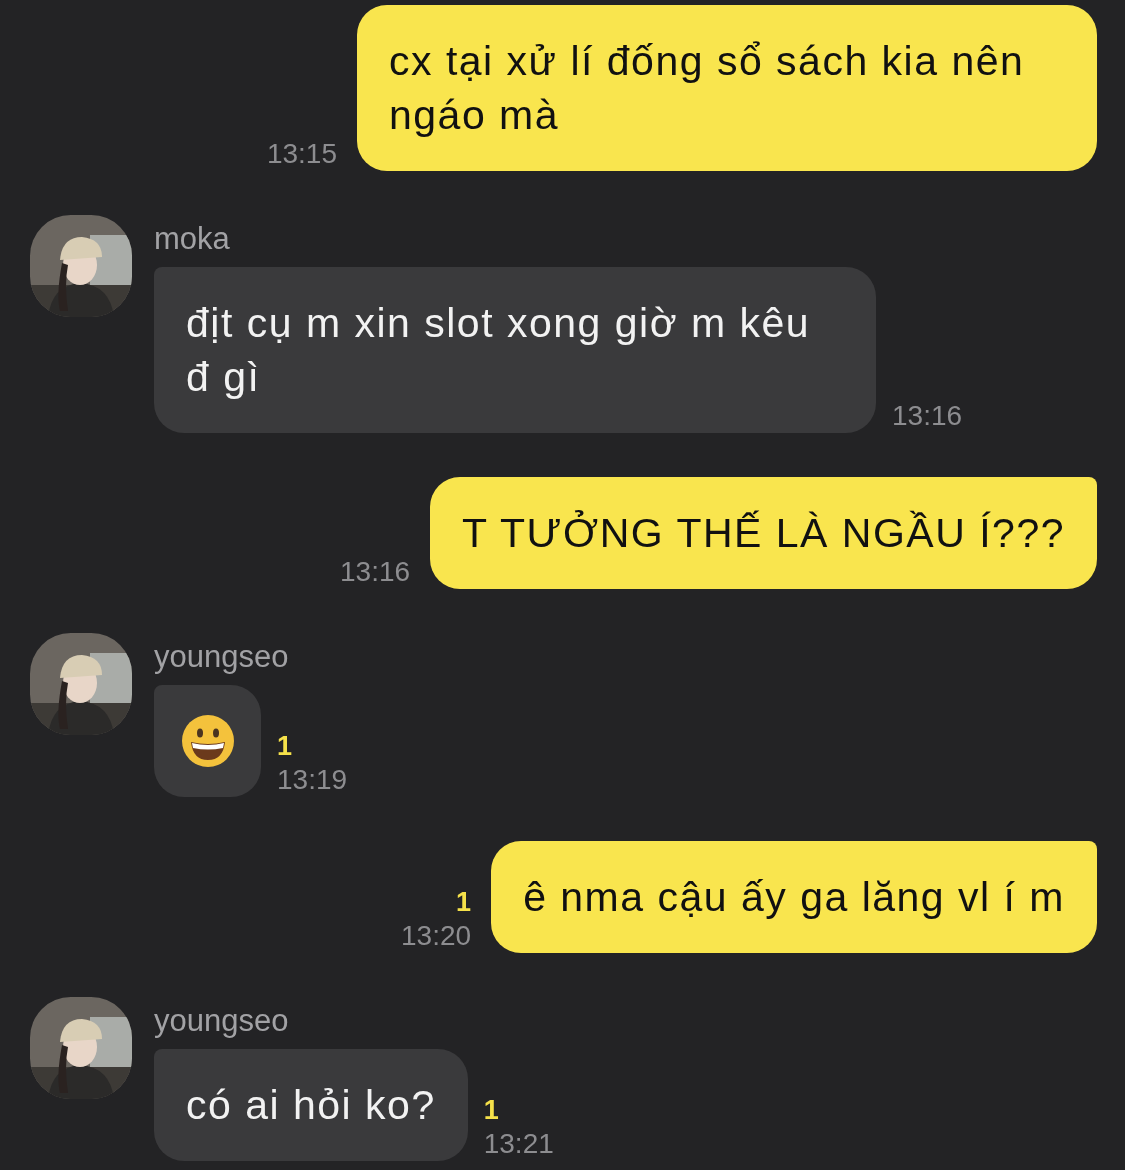 The width and height of the screenshot is (1125, 1170). I want to click on sender-name: moka, so click(192, 239).